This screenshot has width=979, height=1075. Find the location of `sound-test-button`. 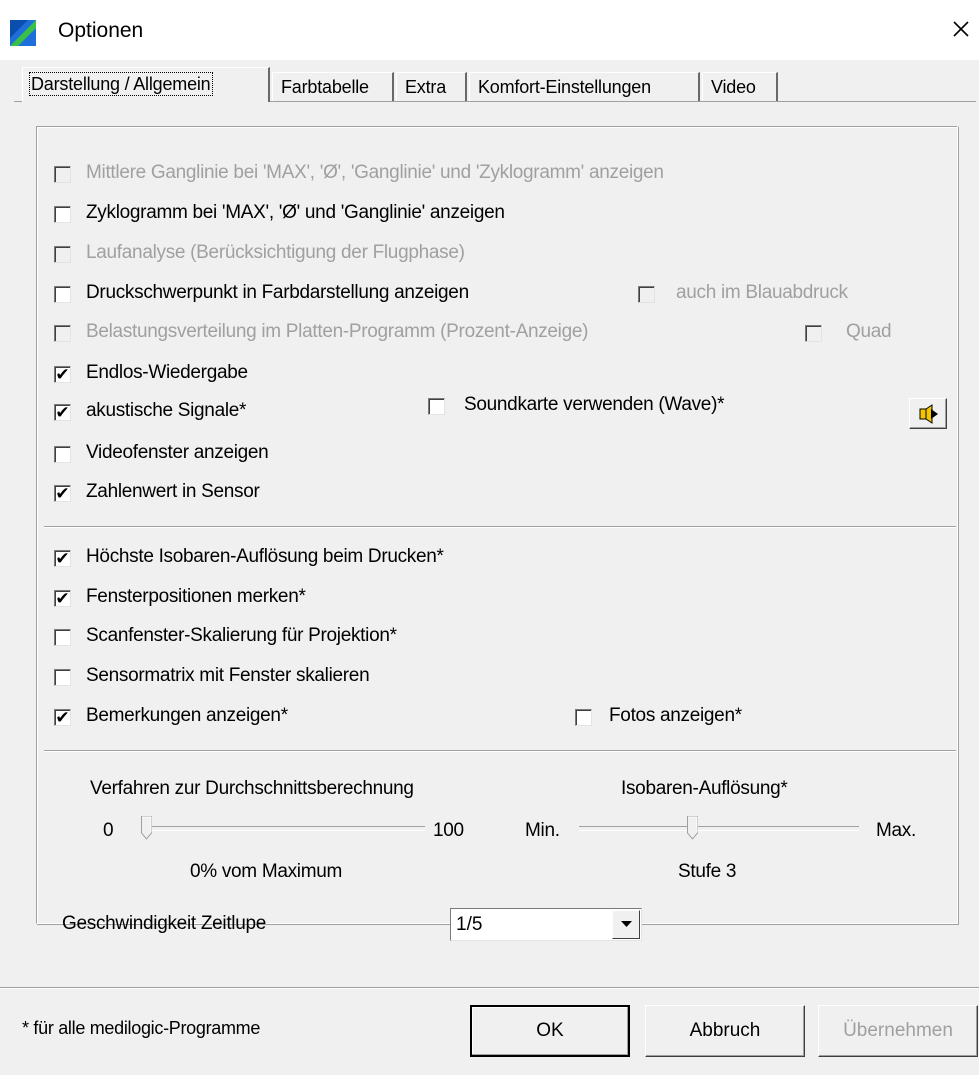

sound-test-button is located at coordinates (928, 413).